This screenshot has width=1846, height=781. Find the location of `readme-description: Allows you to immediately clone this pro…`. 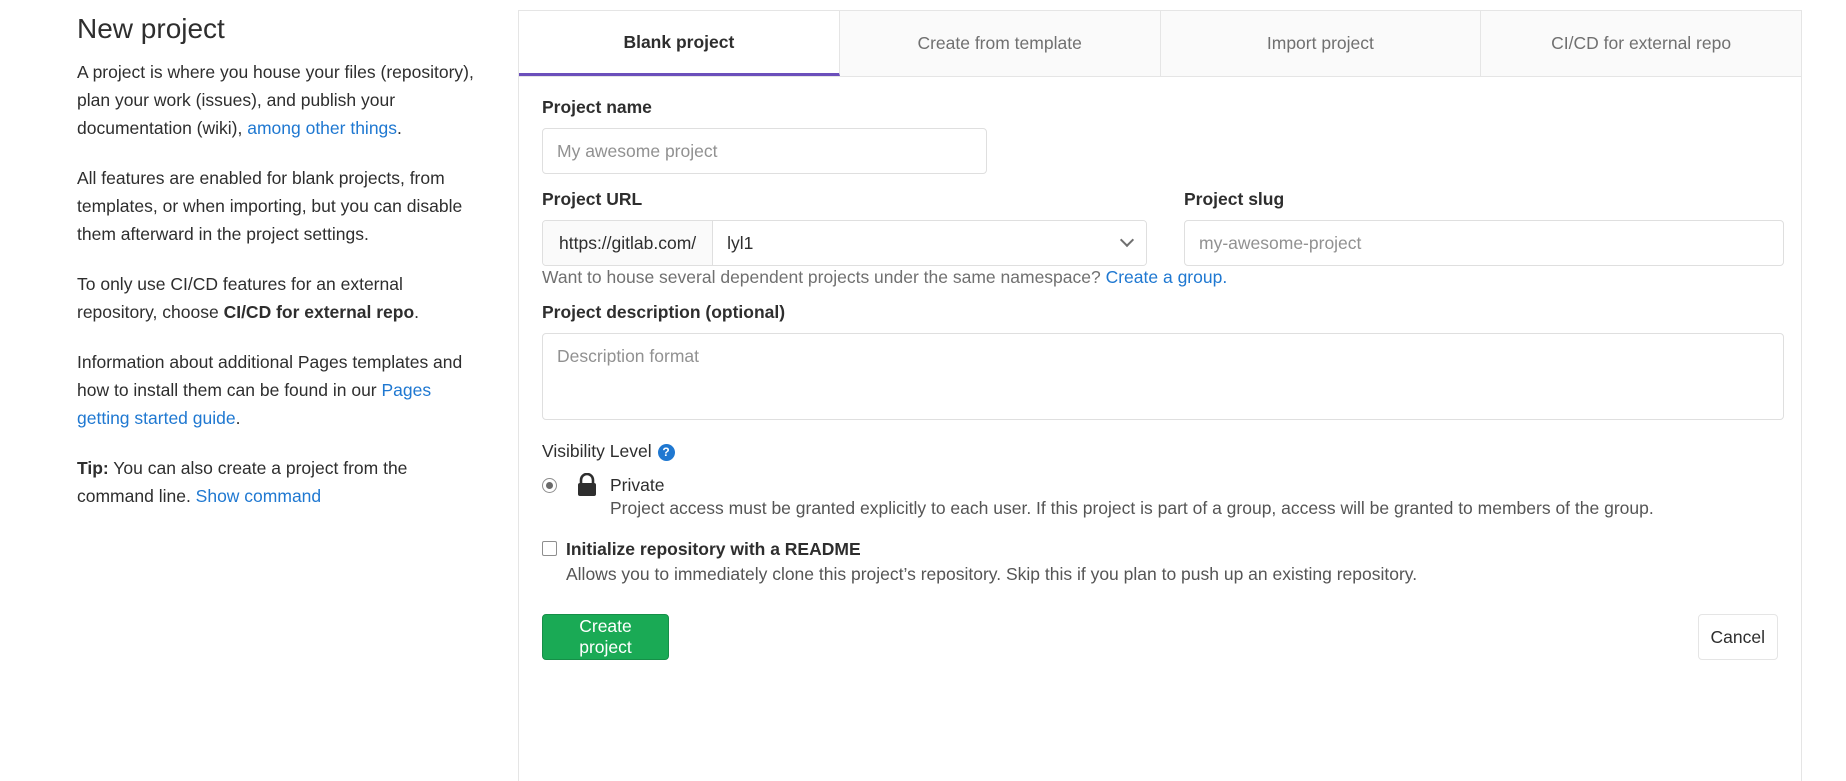

readme-description: Allows you to immediately clone this pro… is located at coordinates (992, 574).